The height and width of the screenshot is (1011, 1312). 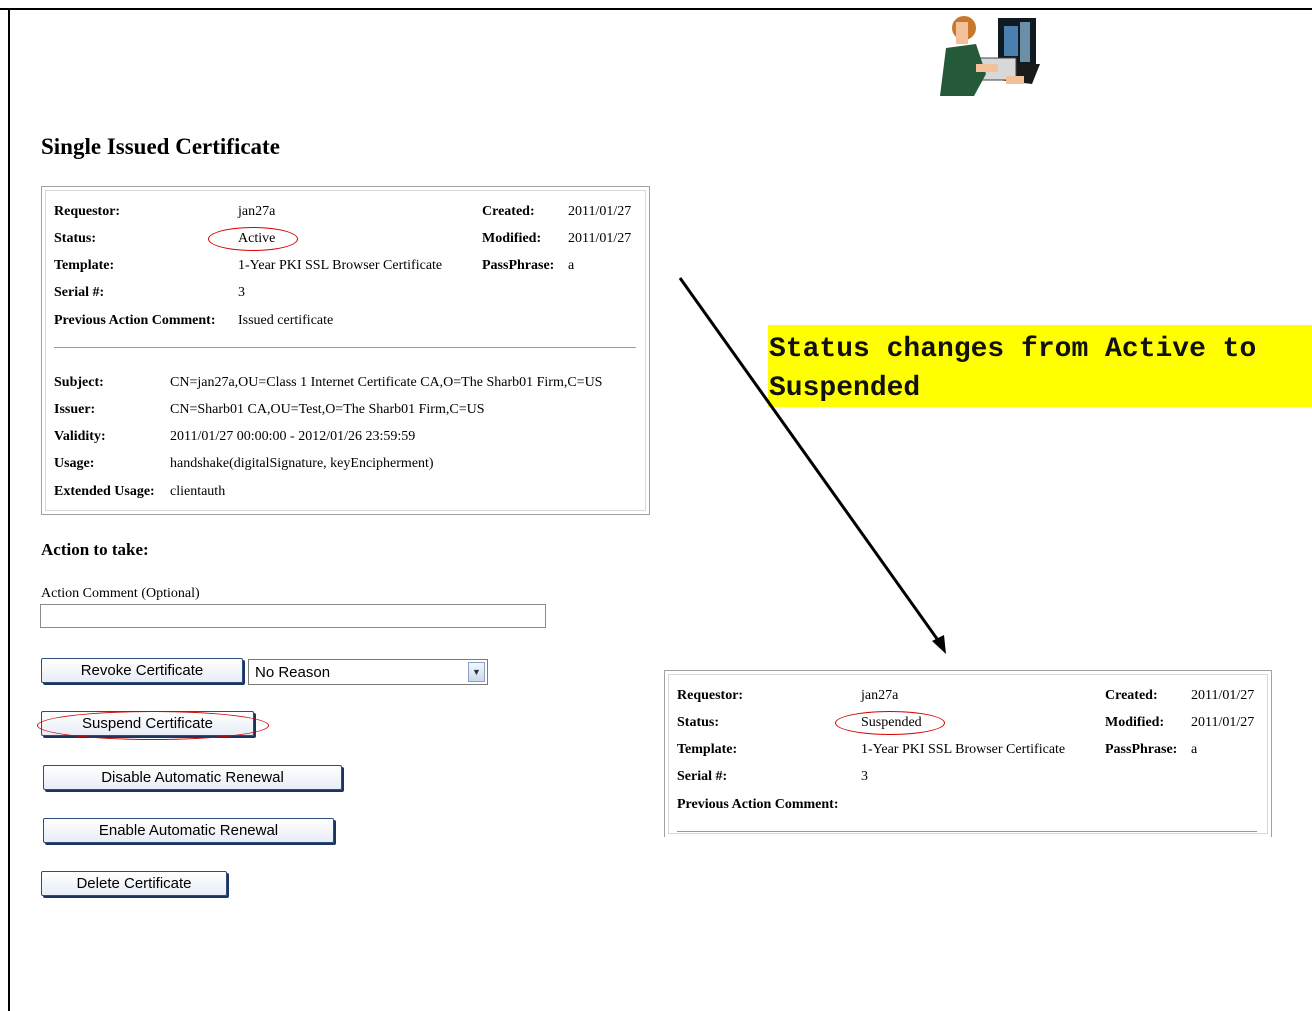 I want to click on disable-automatic-renewal-button: Disable Automatic Renewal, so click(x=192, y=777).